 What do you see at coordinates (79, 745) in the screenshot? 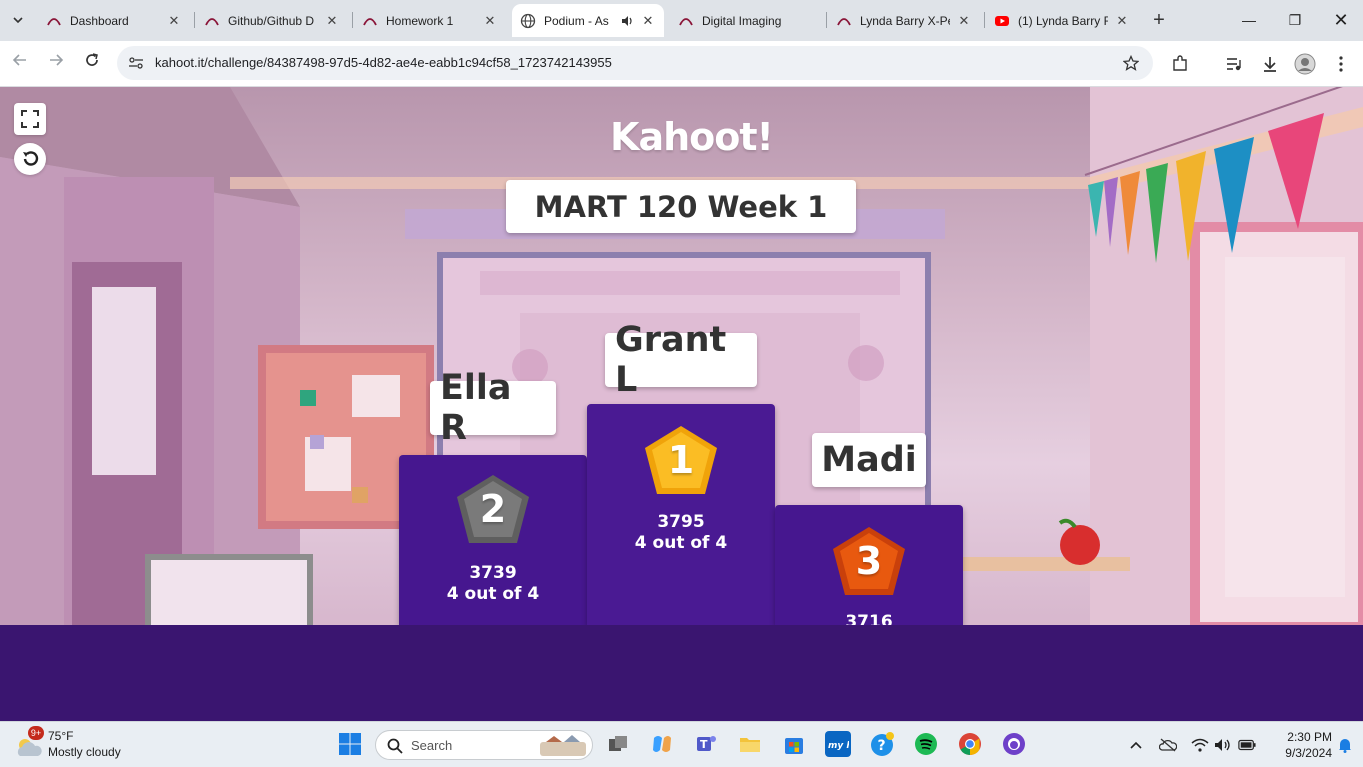
I see `weather-widget: 9+ 75°F Mostly cloudy` at bounding box center [79, 745].